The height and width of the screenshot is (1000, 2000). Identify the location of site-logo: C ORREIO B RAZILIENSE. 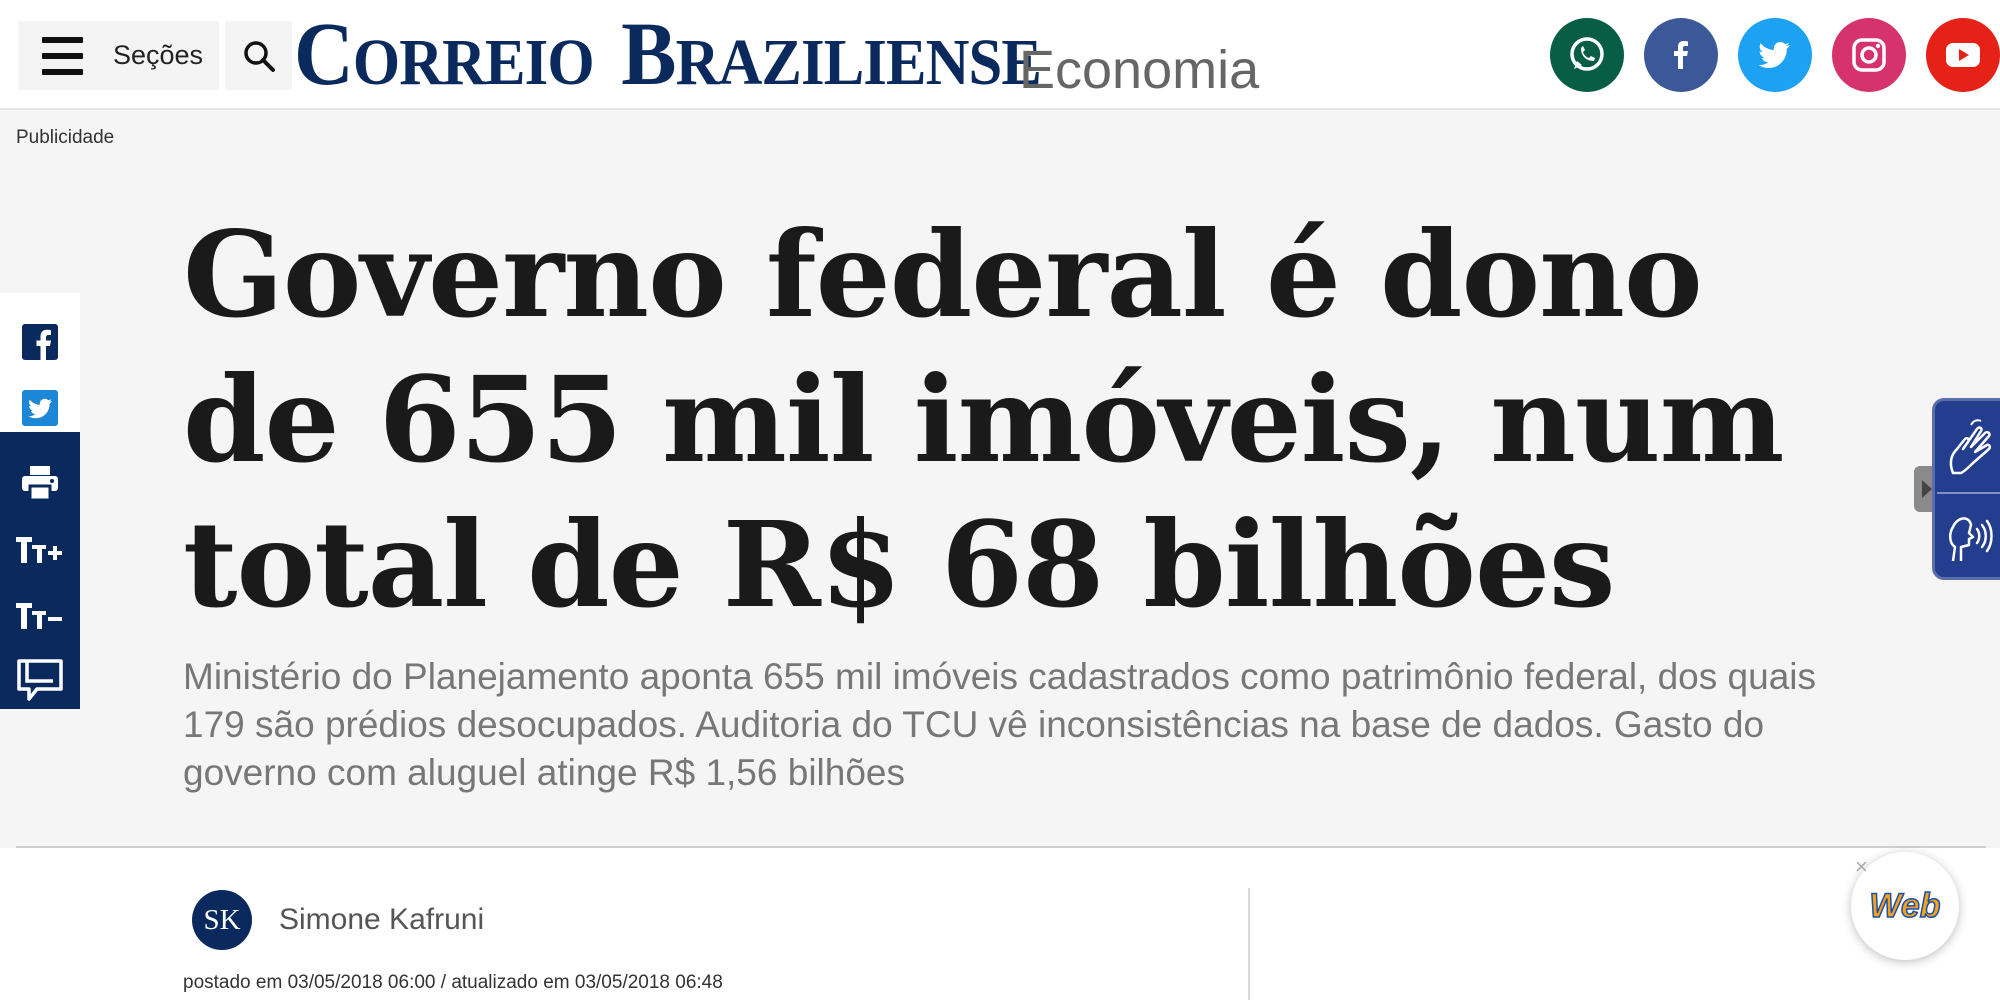
(668, 54).